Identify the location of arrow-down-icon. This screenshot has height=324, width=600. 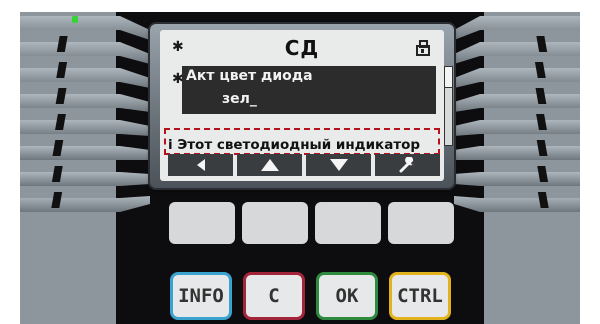
(338, 165).